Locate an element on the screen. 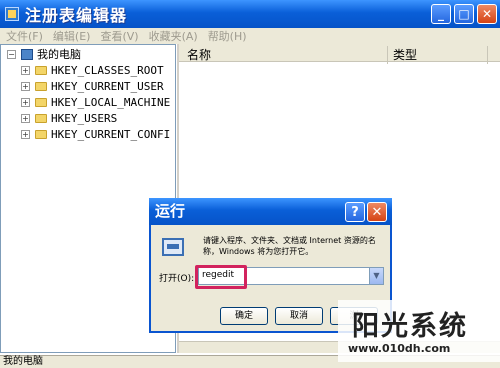  menu-view: 查看(V) is located at coordinates (119, 36).